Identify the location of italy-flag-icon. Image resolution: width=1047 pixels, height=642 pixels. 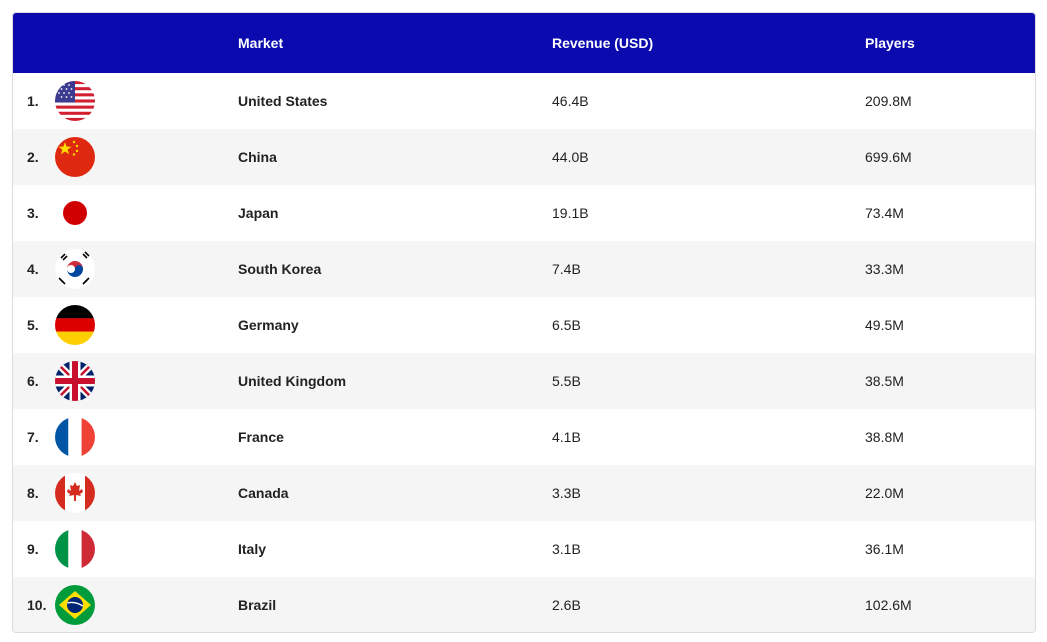
(75, 549).